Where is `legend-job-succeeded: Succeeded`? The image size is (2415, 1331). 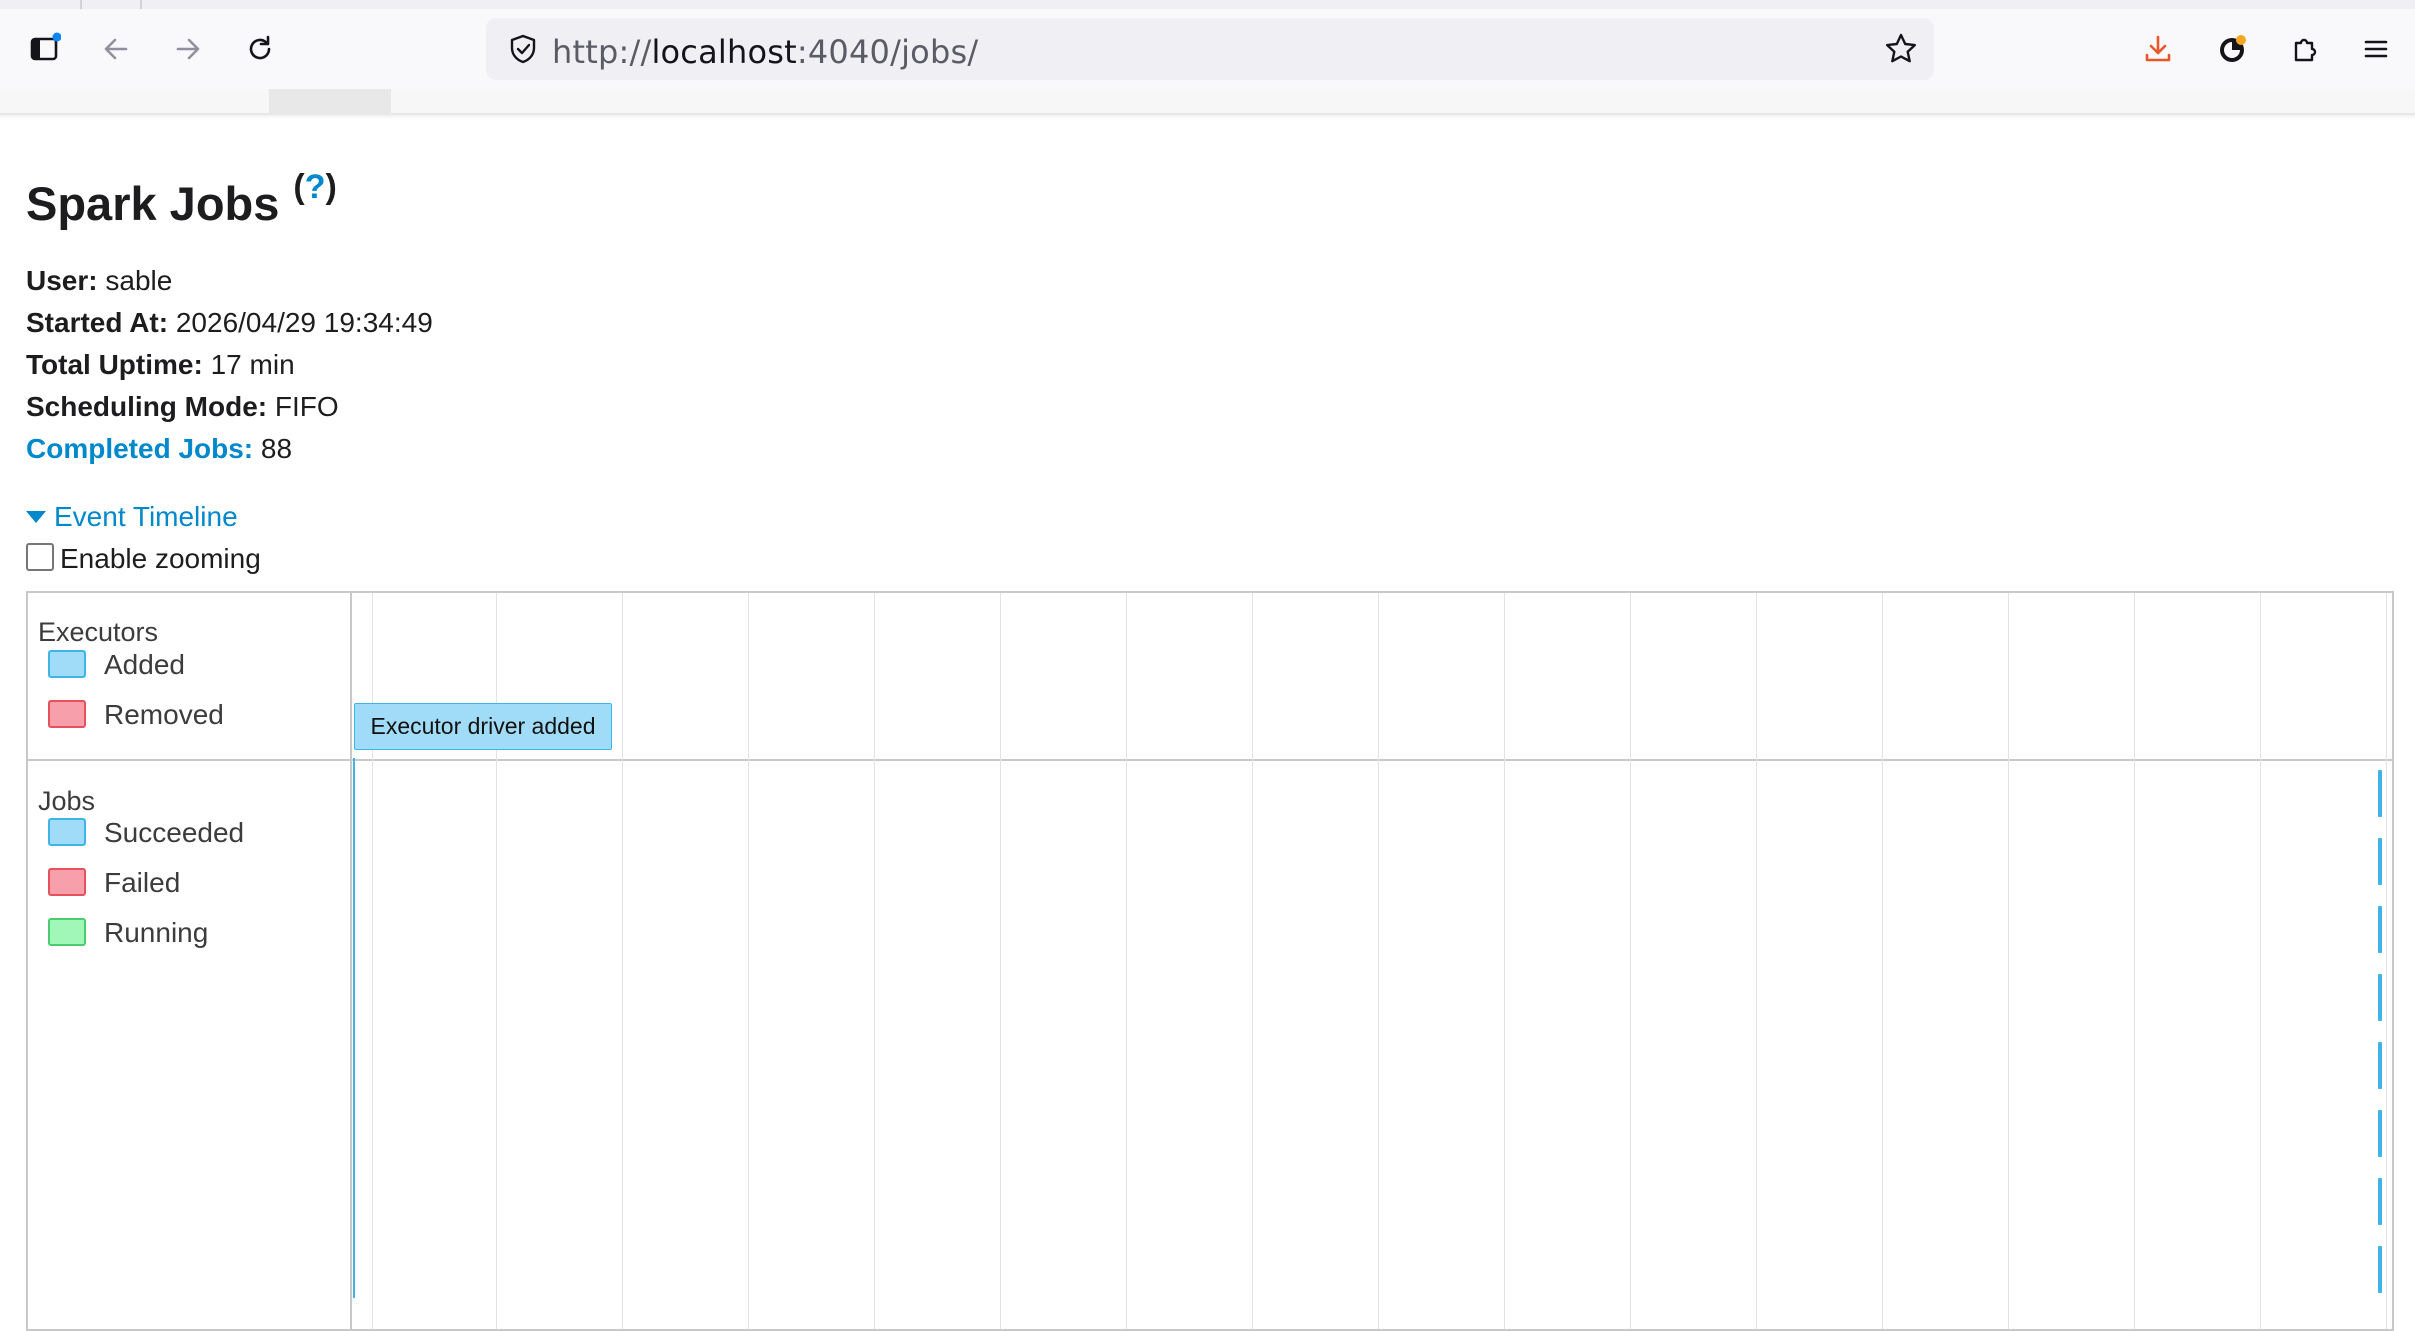 legend-job-succeeded: Succeeded is located at coordinates (146, 834).